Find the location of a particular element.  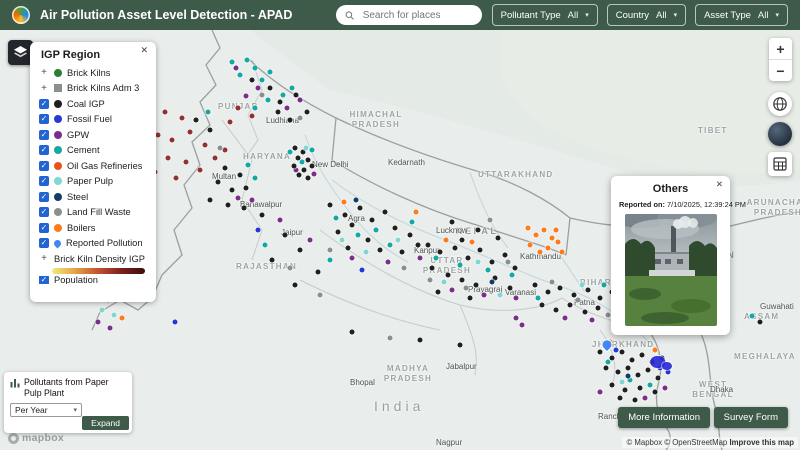

popup-close-icon: ✕ is located at coordinates (719, 184).